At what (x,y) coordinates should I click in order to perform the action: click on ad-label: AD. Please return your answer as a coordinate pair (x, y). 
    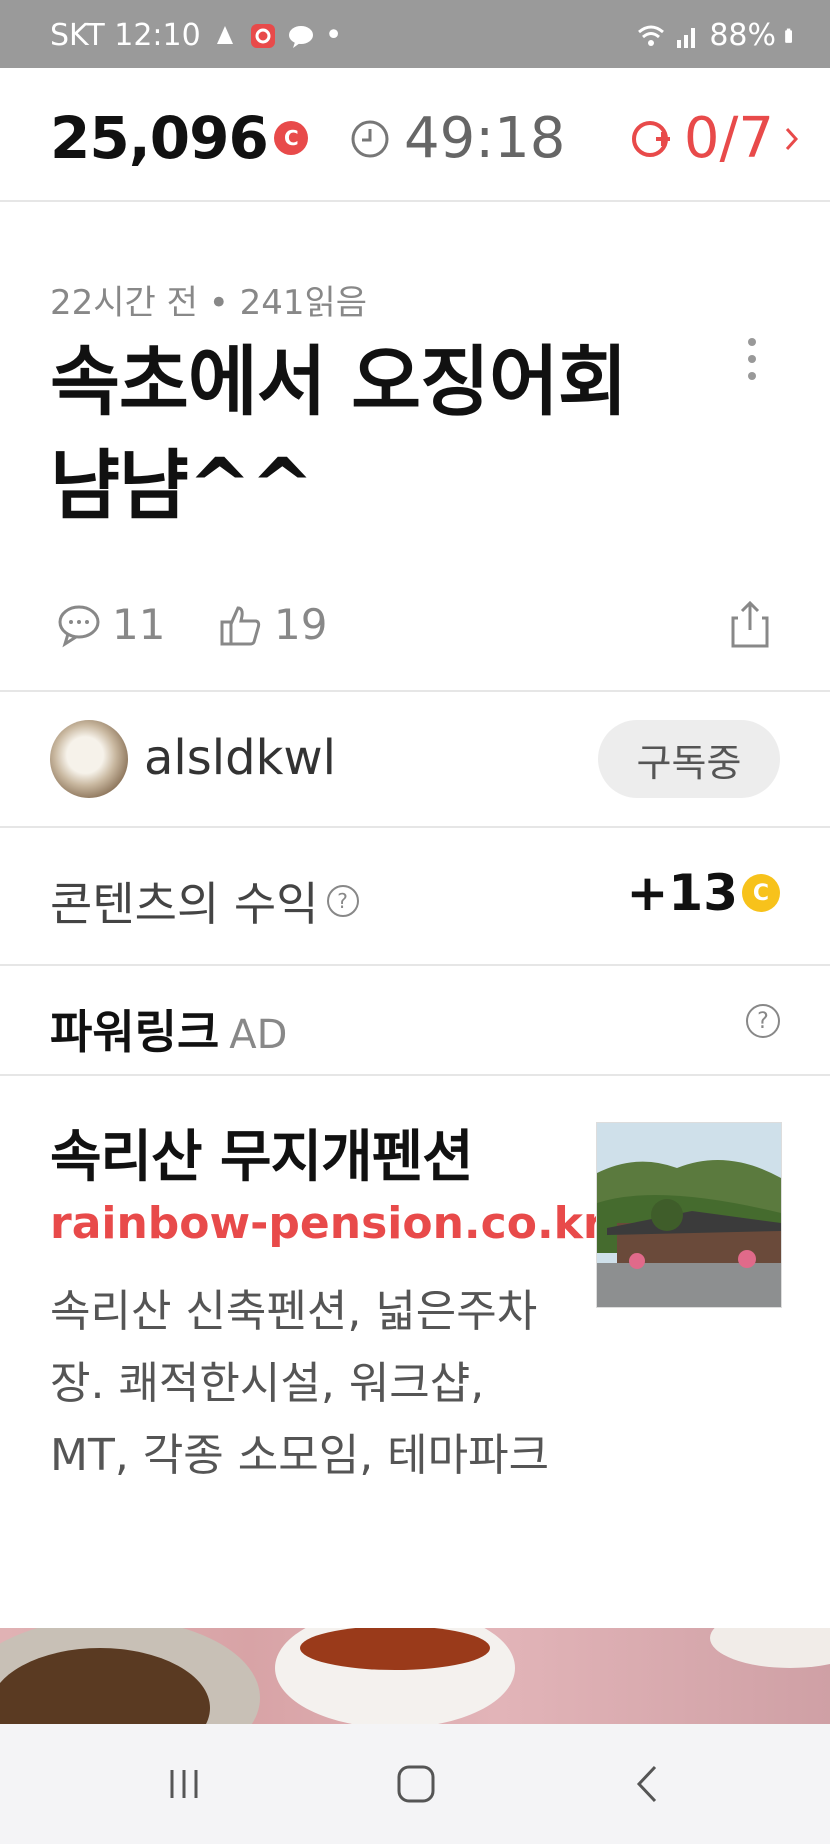
    Looking at the image, I should click on (258, 1035).